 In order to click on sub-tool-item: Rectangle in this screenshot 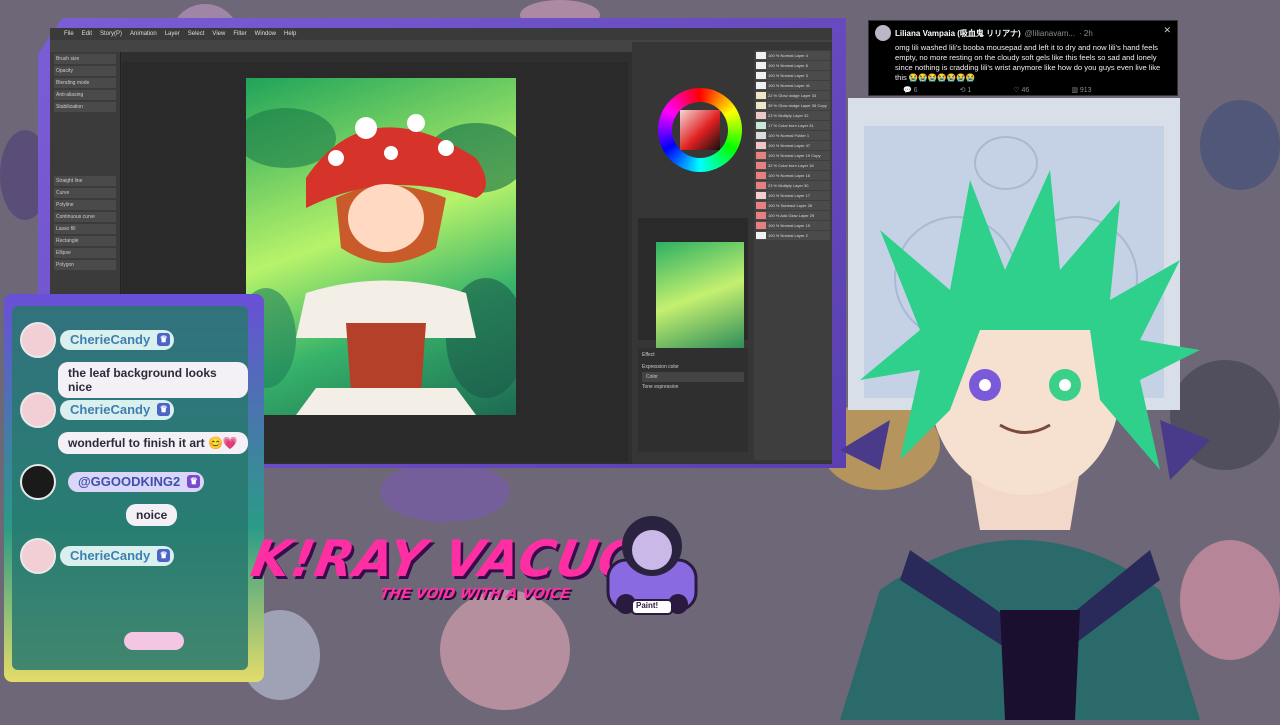, I will do `click(85, 241)`.